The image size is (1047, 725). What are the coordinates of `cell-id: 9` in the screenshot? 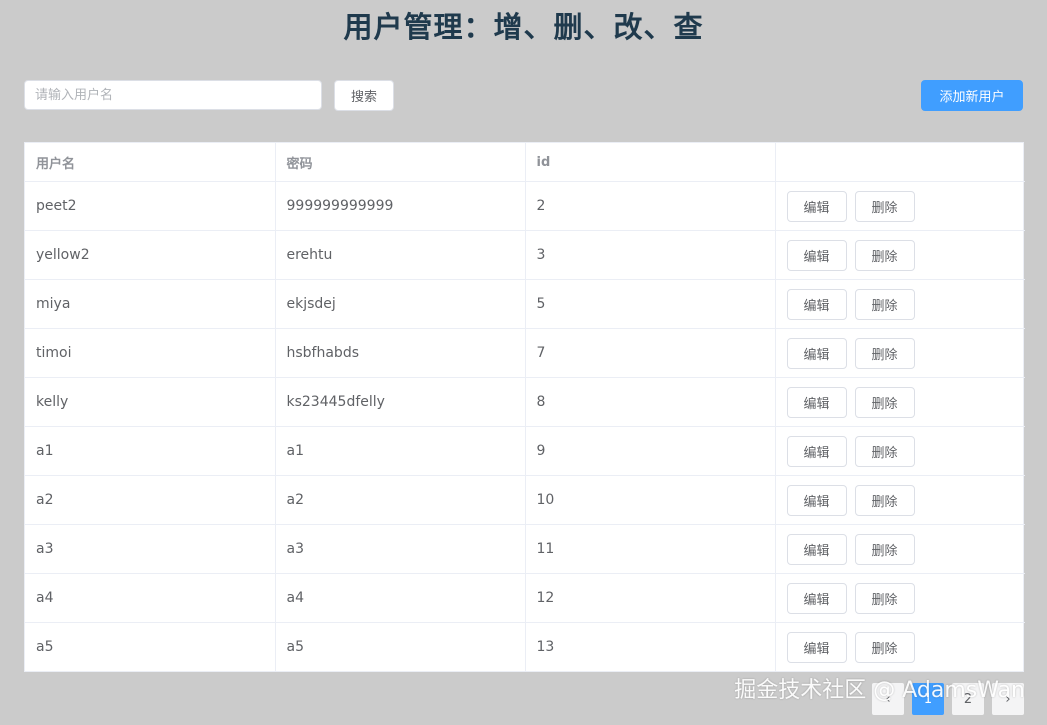 It's located at (650, 451).